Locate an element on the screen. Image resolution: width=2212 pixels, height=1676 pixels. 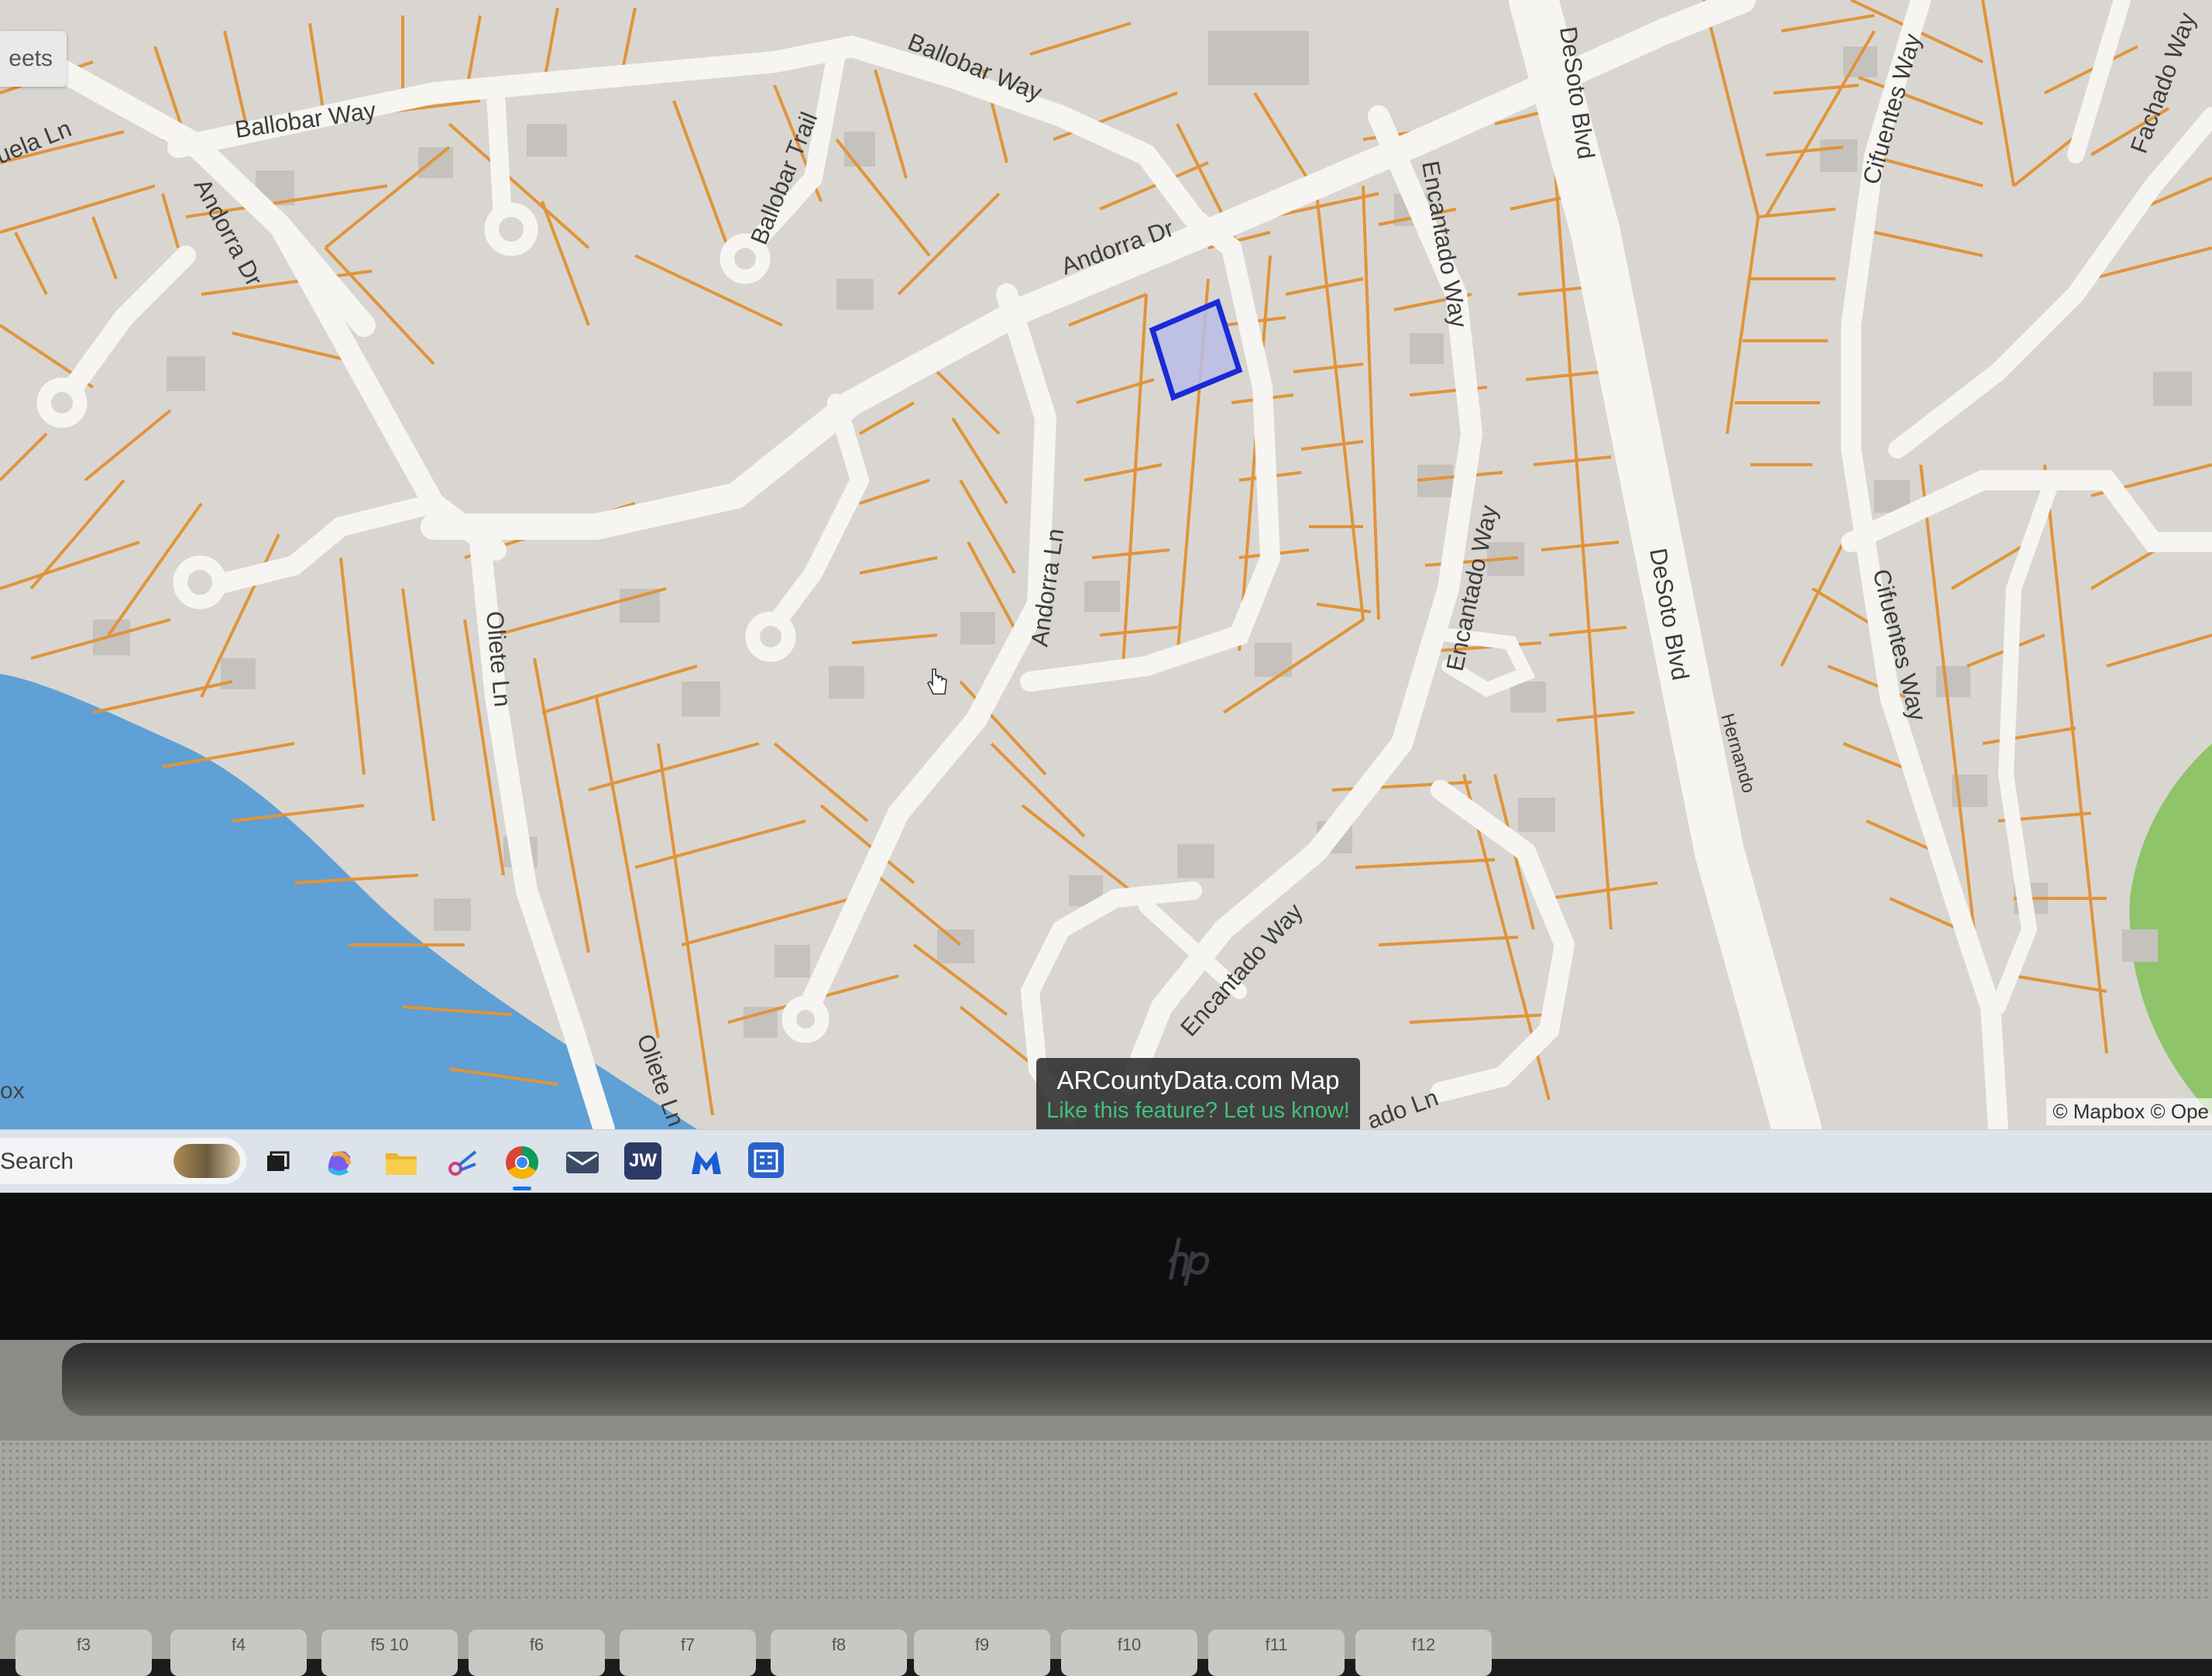
key-f6: f6 is located at coordinates (537, 1653).